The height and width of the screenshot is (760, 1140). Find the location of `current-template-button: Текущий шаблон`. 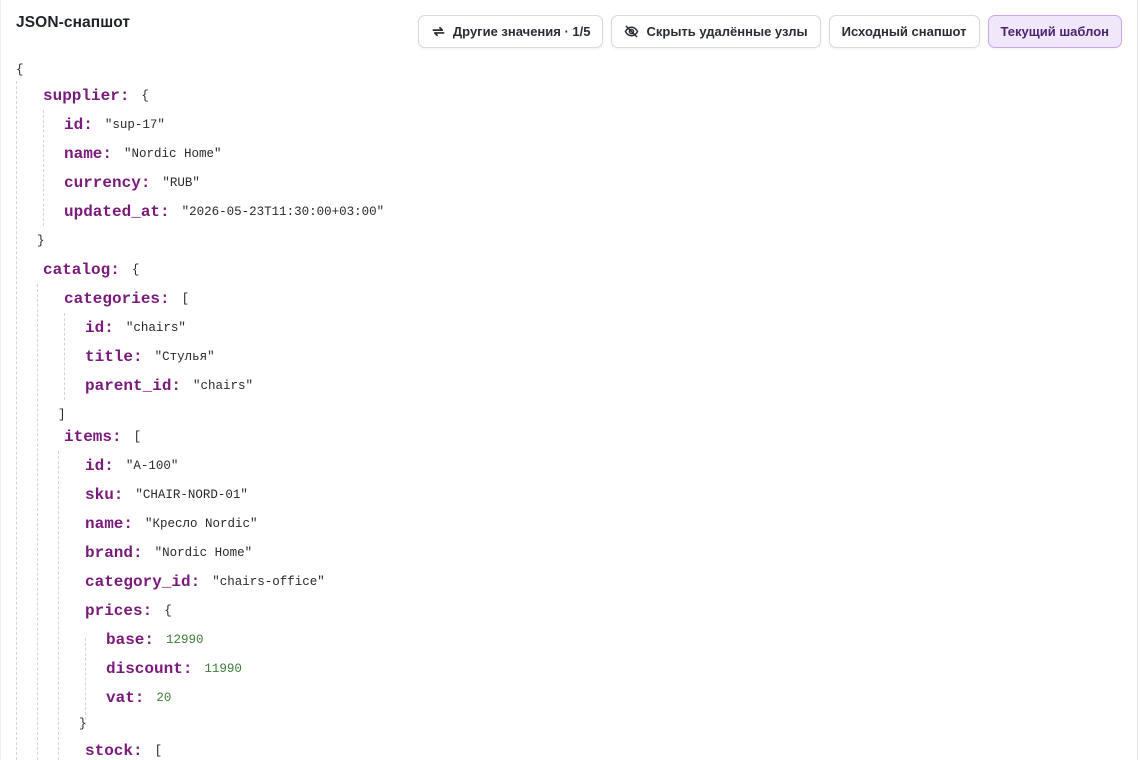

current-template-button: Текущий шаблон is located at coordinates (1054, 31).